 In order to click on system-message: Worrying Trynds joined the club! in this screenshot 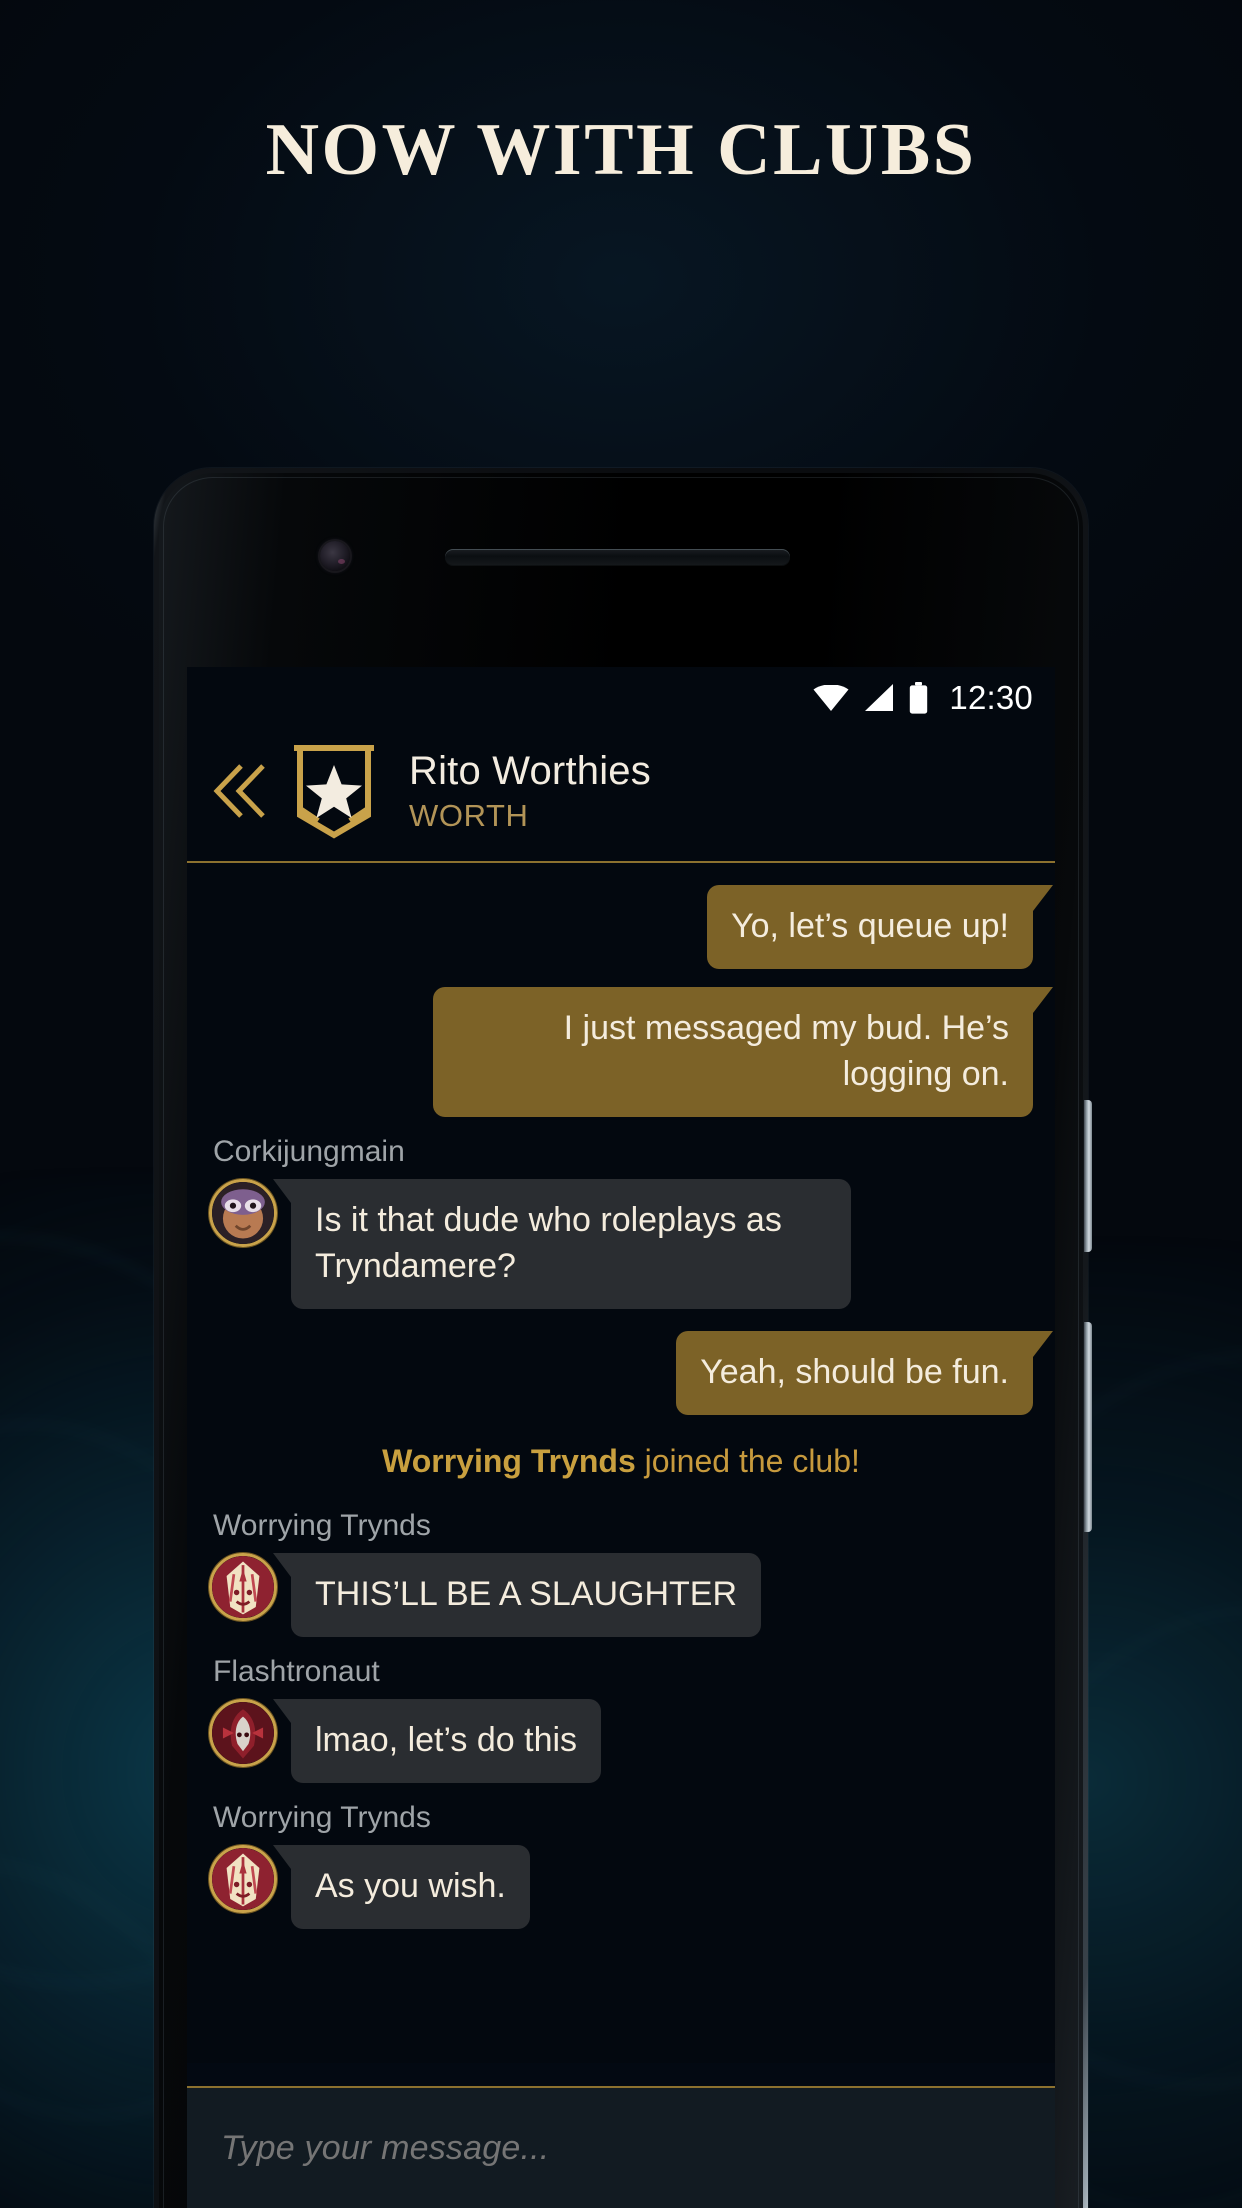, I will do `click(621, 1461)`.